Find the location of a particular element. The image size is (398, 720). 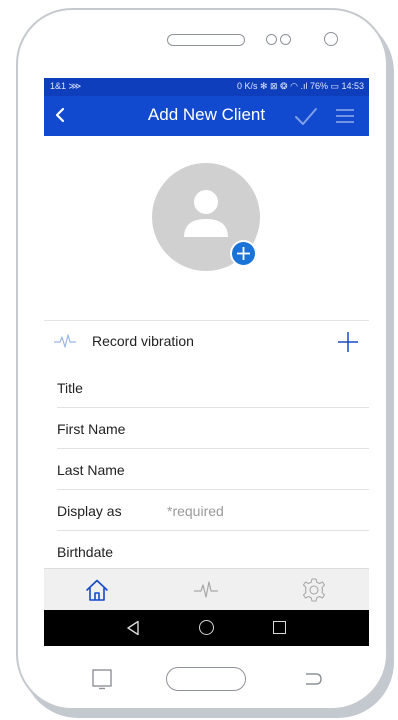

display-as-field: Display as *required is located at coordinates (213, 510).